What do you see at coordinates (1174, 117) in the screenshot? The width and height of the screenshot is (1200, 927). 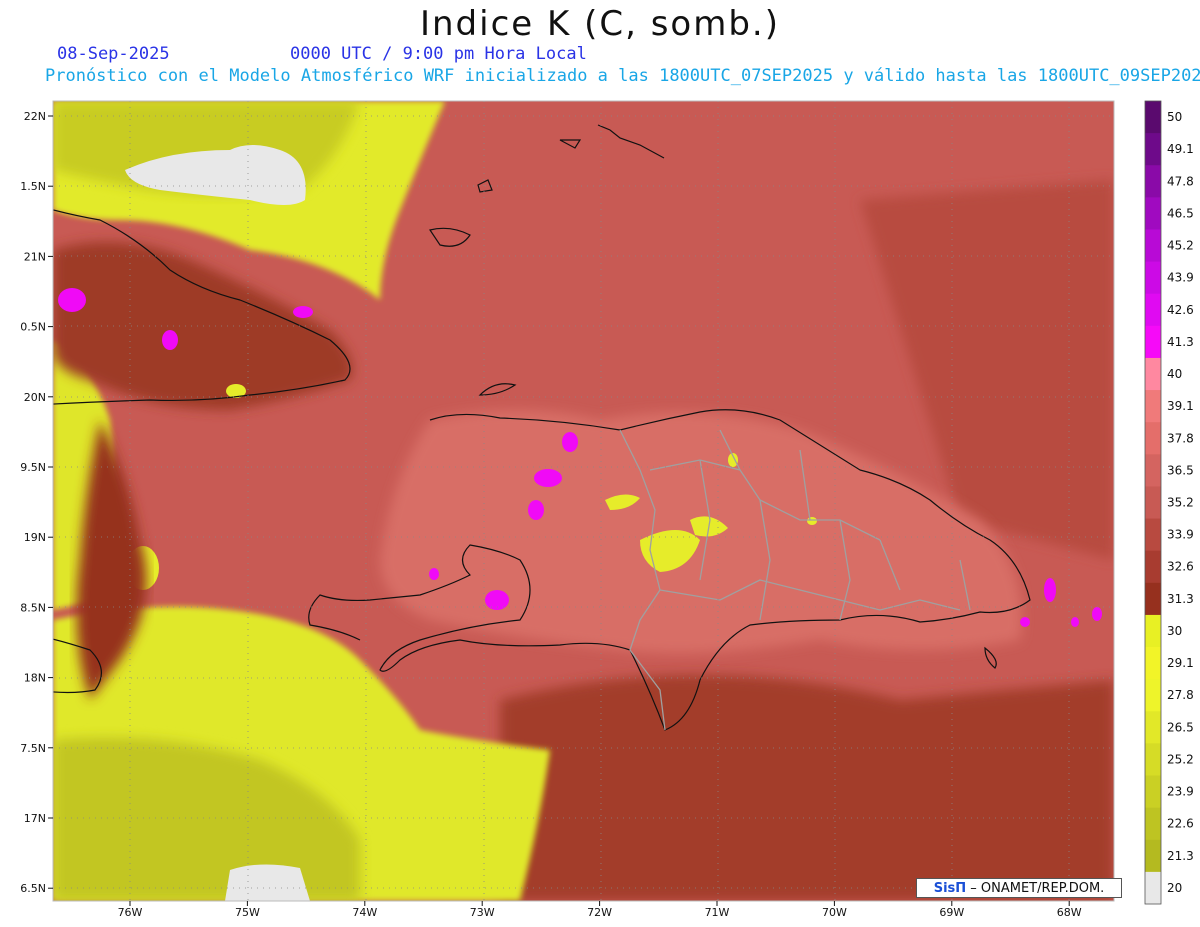 I see `colorbar-label: 50` at bounding box center [1174, 117].